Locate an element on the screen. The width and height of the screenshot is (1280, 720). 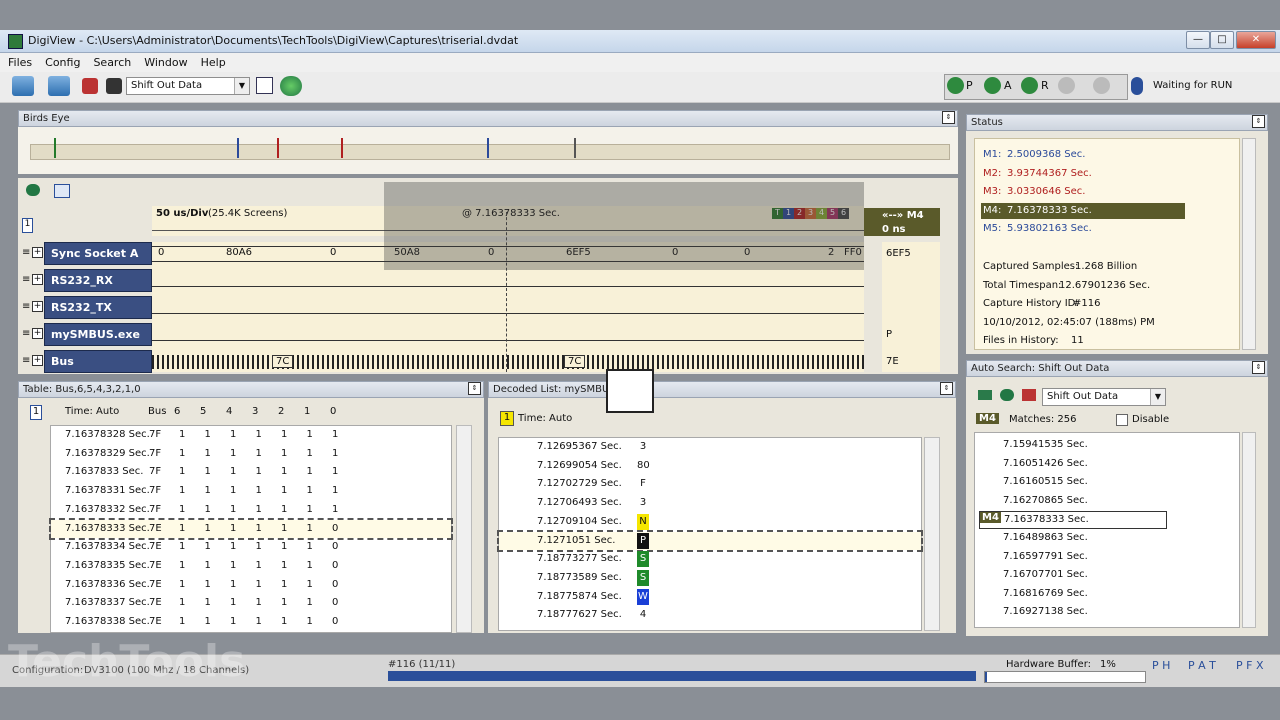
search-prev-icon is located at coordinates (90, 86).